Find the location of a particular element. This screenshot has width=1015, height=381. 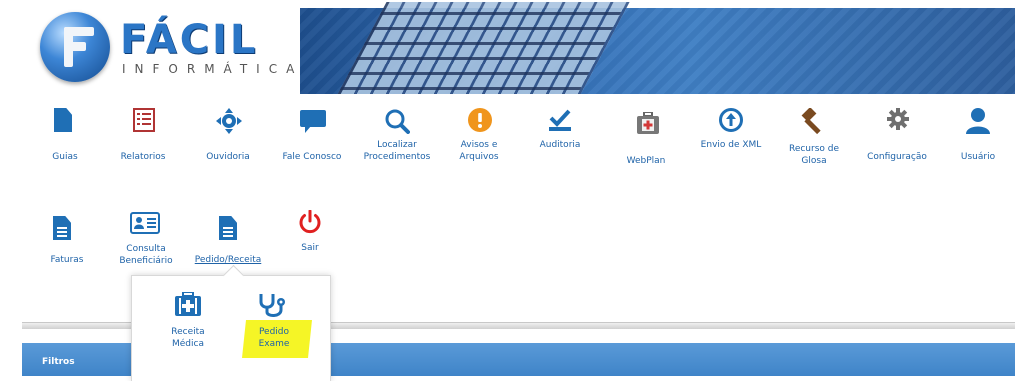

menu-usuario-label: Usuário is located at coordinates (978, 157).